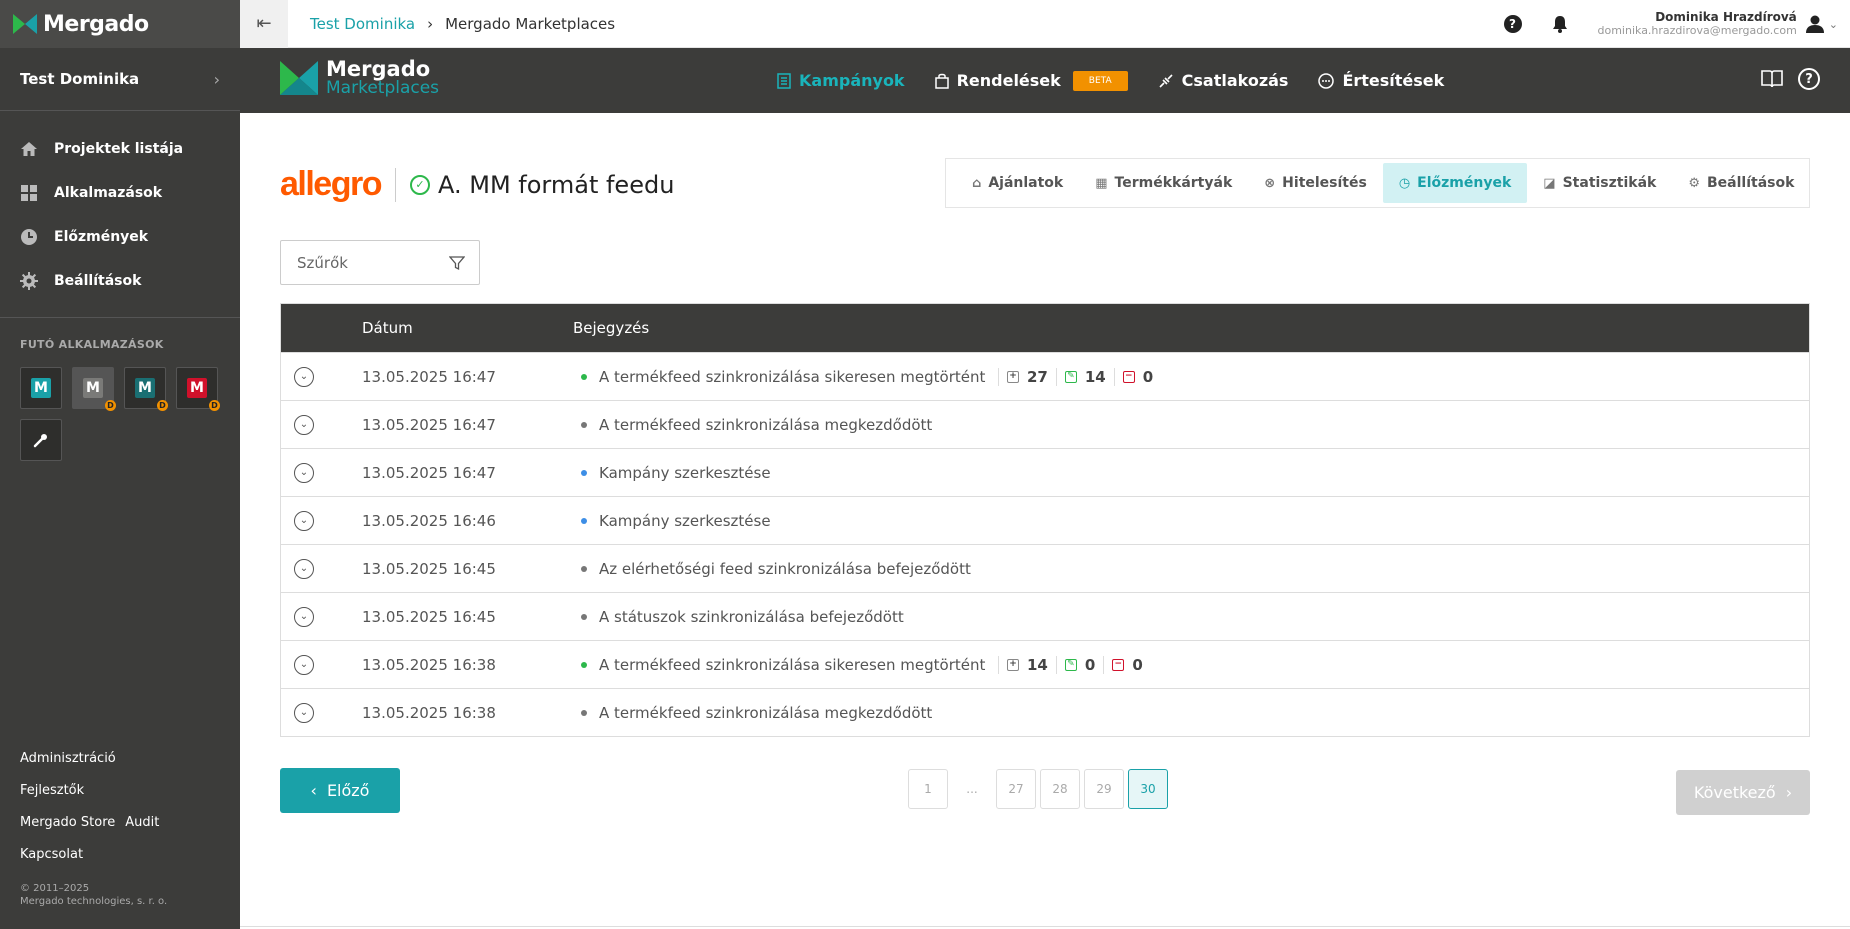  What do you see at coordinates (1148, 376) in the screenshot?
I see `stat-value: 0` at bounding box center [1148, 376].